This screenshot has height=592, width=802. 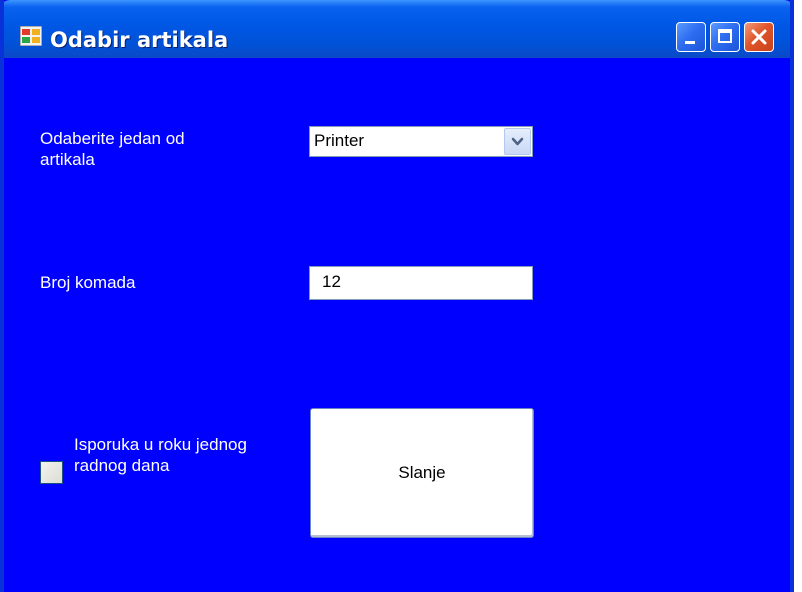 What do you see at coordinates (691, 37) in the screenshot?
I see `minimize-button` at bounding box center [691, 37].